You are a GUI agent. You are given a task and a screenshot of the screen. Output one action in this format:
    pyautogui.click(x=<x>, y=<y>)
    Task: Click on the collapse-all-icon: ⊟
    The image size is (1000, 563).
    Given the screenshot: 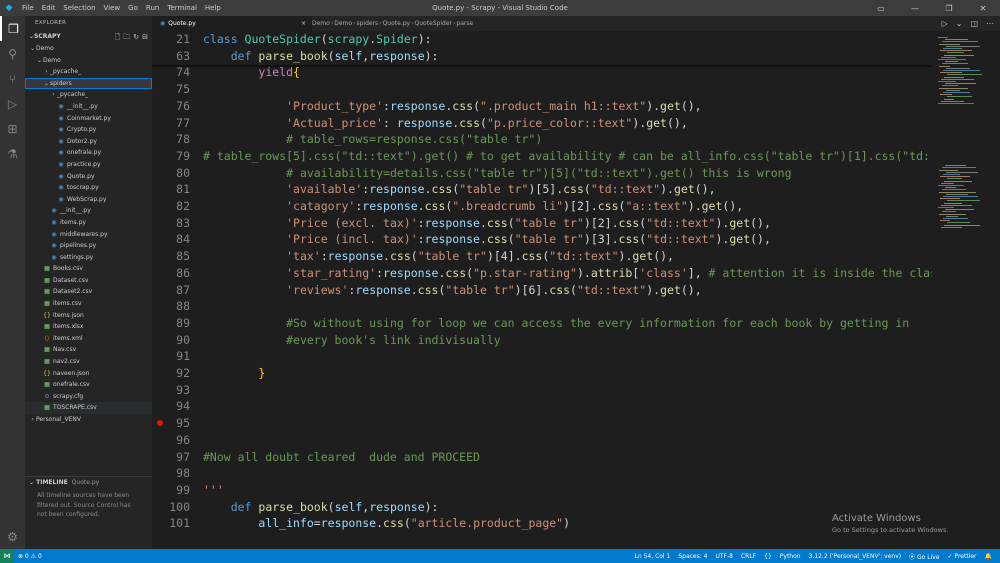 What is the action you would take?
    pyautogui.click(x=145, y=37)
    